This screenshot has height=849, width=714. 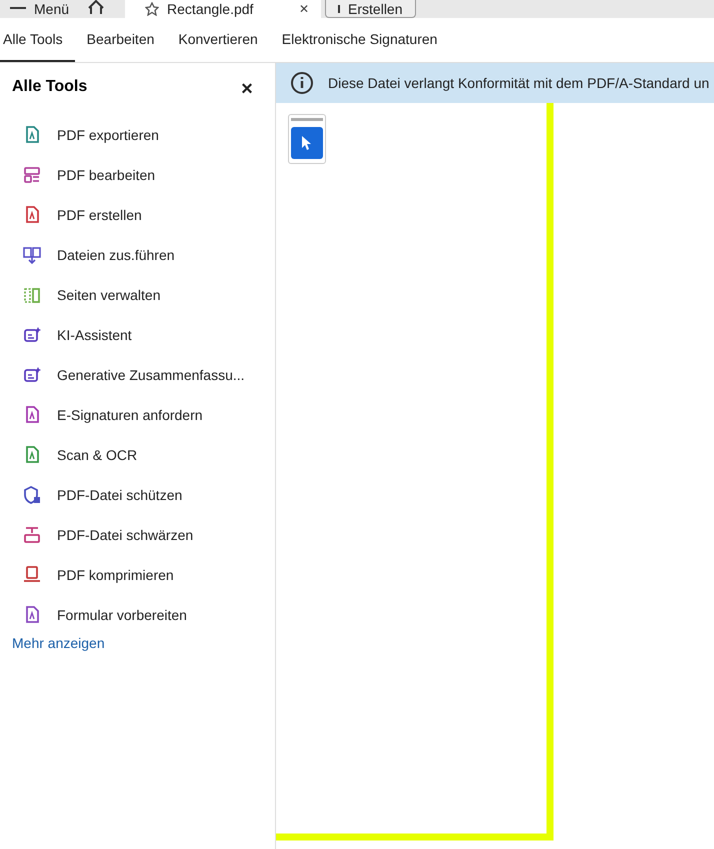 I want to click on tool-item: PDF exportieren, so click(x=137, y=135).